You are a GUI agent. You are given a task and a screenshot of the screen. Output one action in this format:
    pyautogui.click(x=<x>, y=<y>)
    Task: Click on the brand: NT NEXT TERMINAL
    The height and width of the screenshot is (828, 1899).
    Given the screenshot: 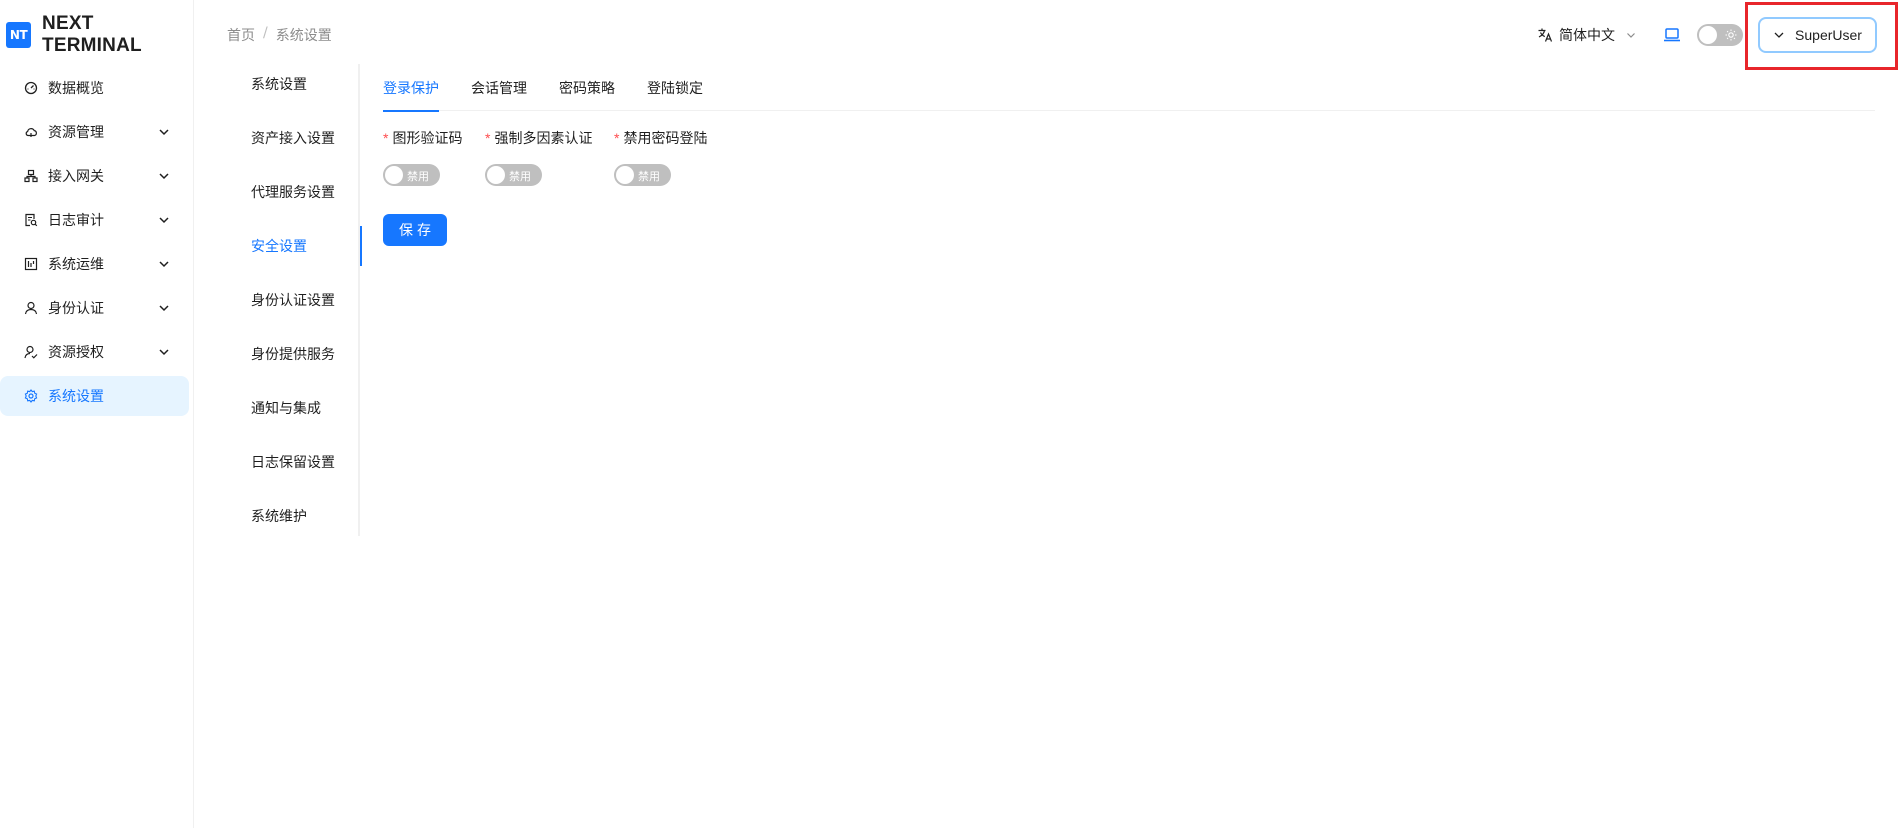 What is the action you would take?
    pyautogui.click(x=99, y=34)
    